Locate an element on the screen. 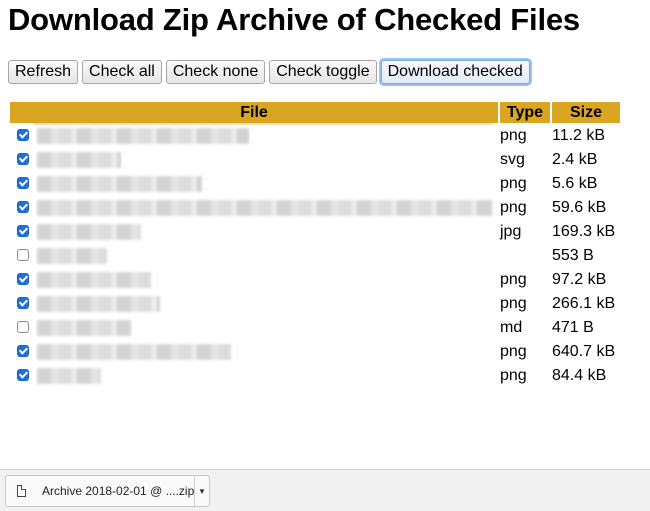 The width and height of the screenshot is (650, 511). row-separator is located at coordinates (263, 124).